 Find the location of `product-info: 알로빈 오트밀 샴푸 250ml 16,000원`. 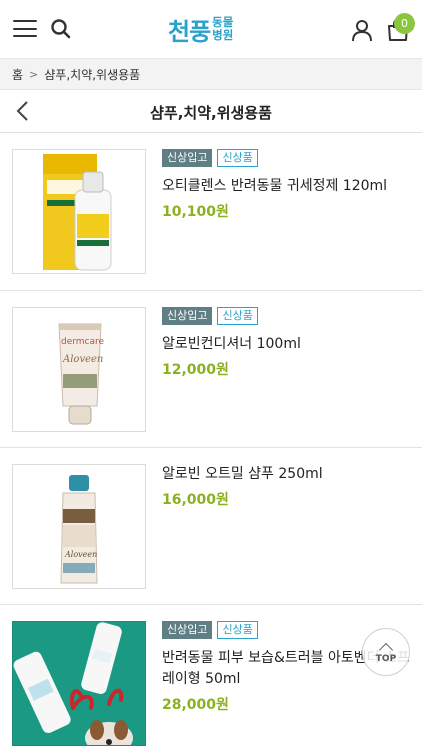

product-info: 알로빈 오트밀 샴푸 250ml 16,000원 is located at coordinates (287, 486).